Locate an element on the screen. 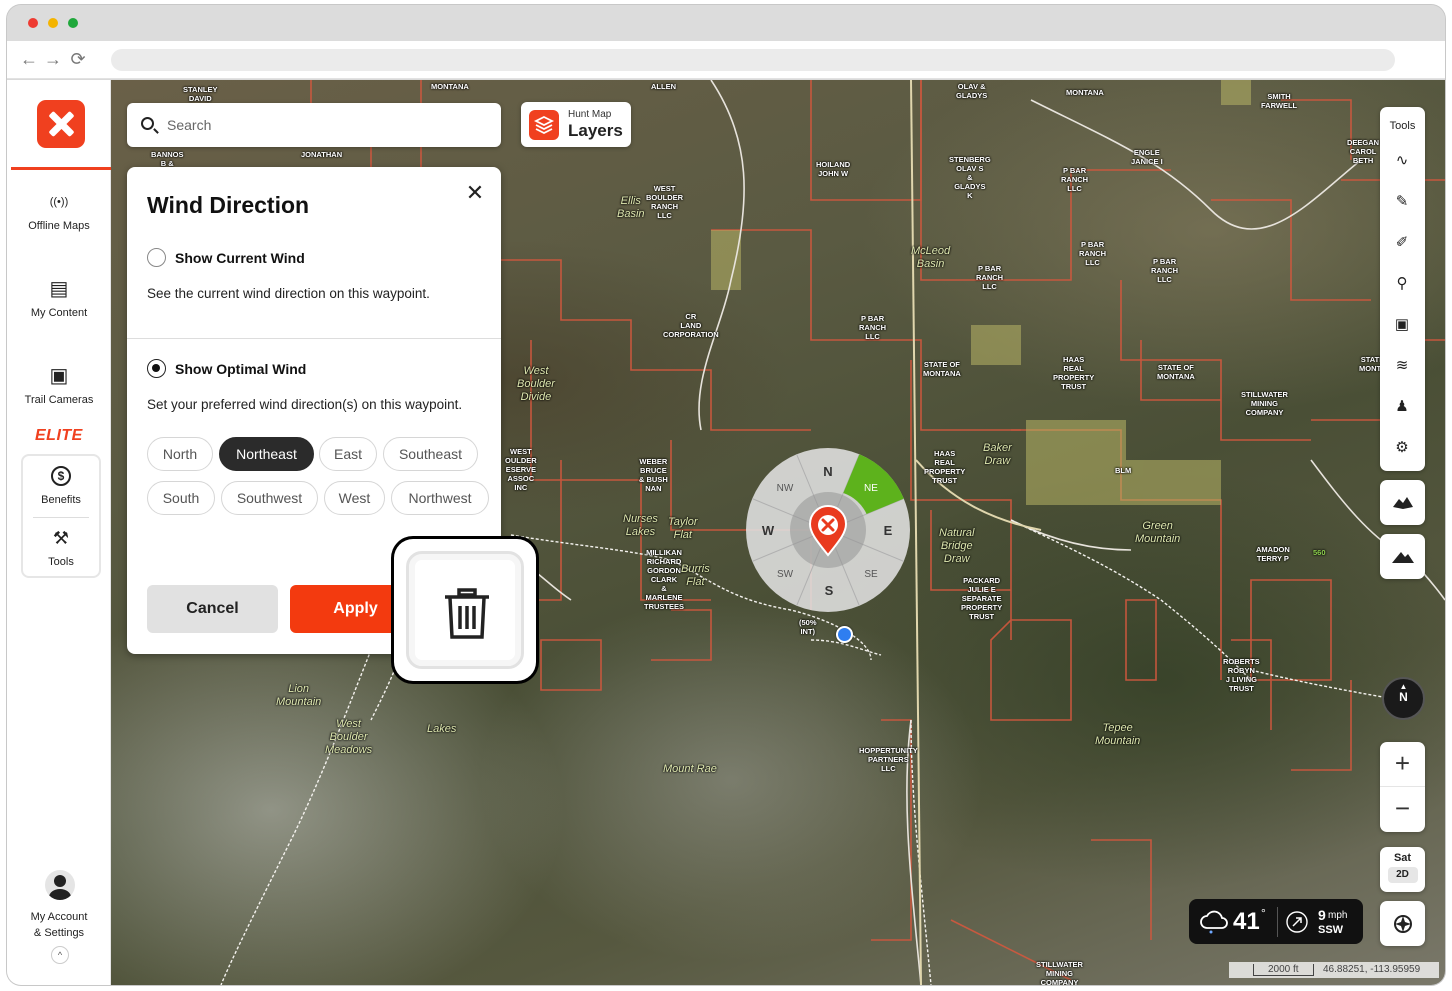 The height and width of the screenshot is (991, 1452). cancel-button: Cancel is located at coordinates (212, 609).